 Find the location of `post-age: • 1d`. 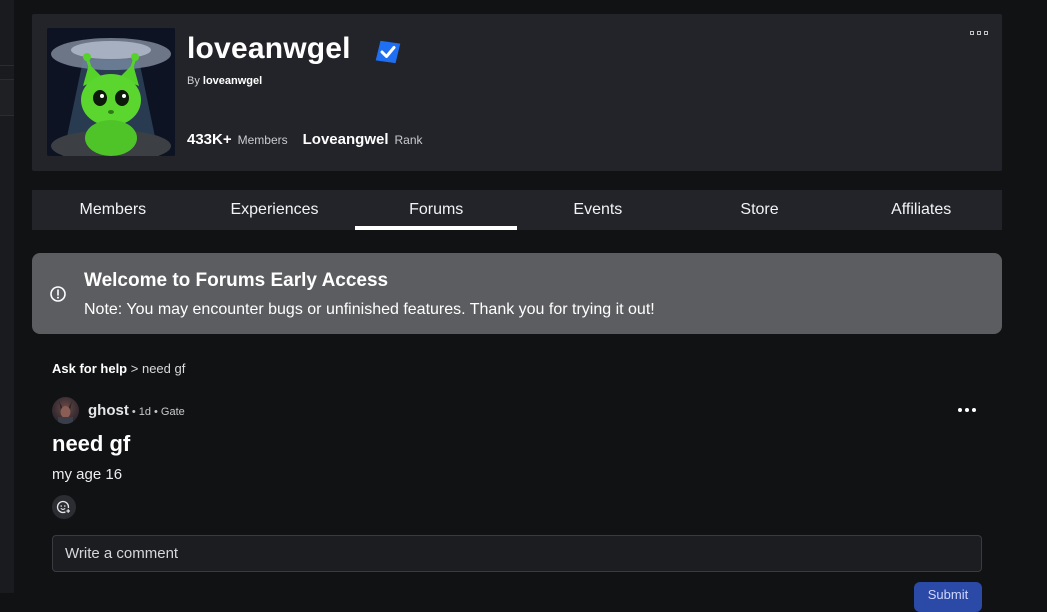

post-age: • 1d is located at coordinates (141, 412).